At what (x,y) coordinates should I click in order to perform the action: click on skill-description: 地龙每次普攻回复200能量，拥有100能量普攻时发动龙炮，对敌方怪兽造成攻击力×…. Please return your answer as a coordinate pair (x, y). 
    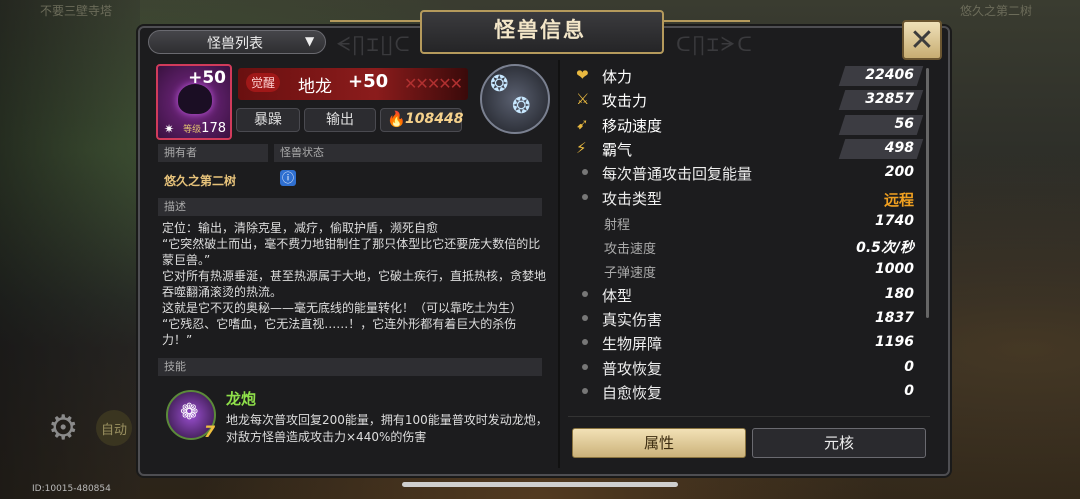
    Looking at the image, I should click on (387, 428).